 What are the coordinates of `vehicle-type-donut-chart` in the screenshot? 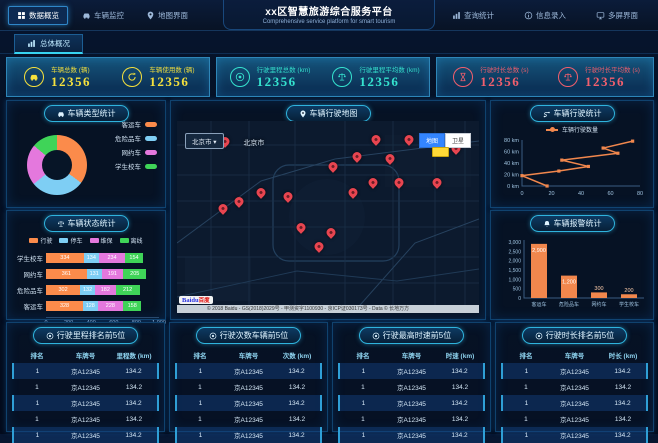 It's located at (57, 165).